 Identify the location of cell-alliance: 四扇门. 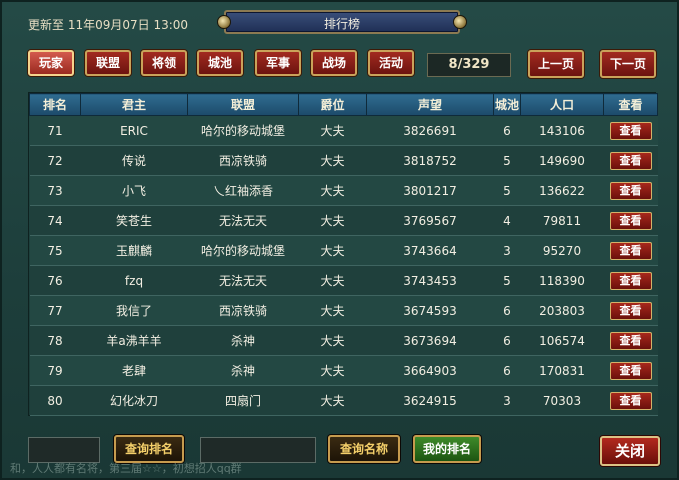
(243, 400).